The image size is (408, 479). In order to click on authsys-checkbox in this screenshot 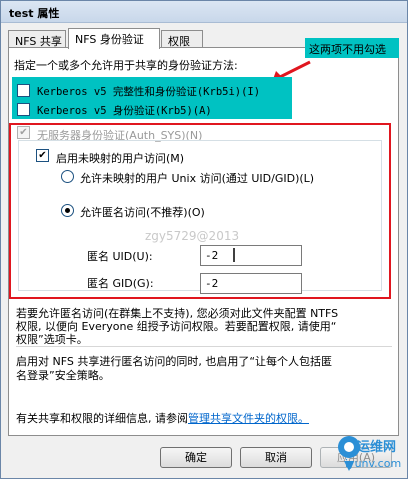, I will do `click(23, 132)`.